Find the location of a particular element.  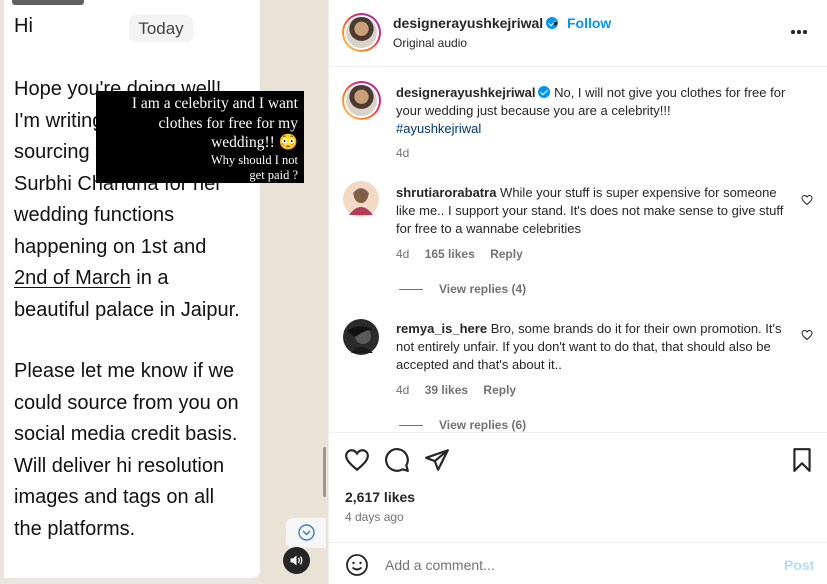

comment-username: remya_is_here is located at coordinates (441, 328).